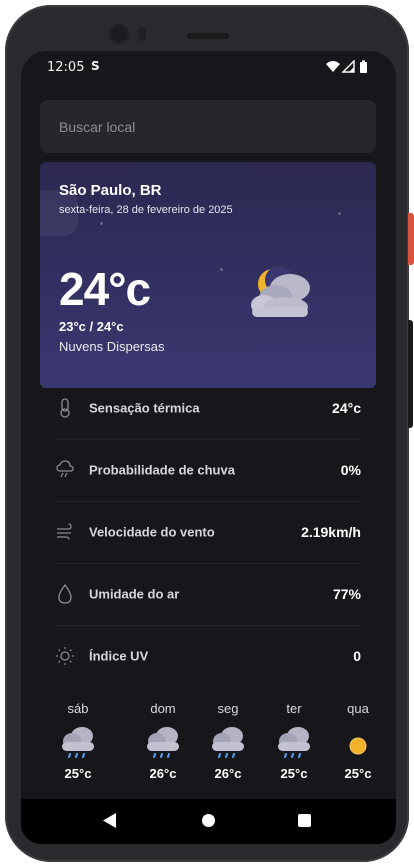 This screenshot has height=867, width=414. I want to click on battery-icon, so click(363, 66).